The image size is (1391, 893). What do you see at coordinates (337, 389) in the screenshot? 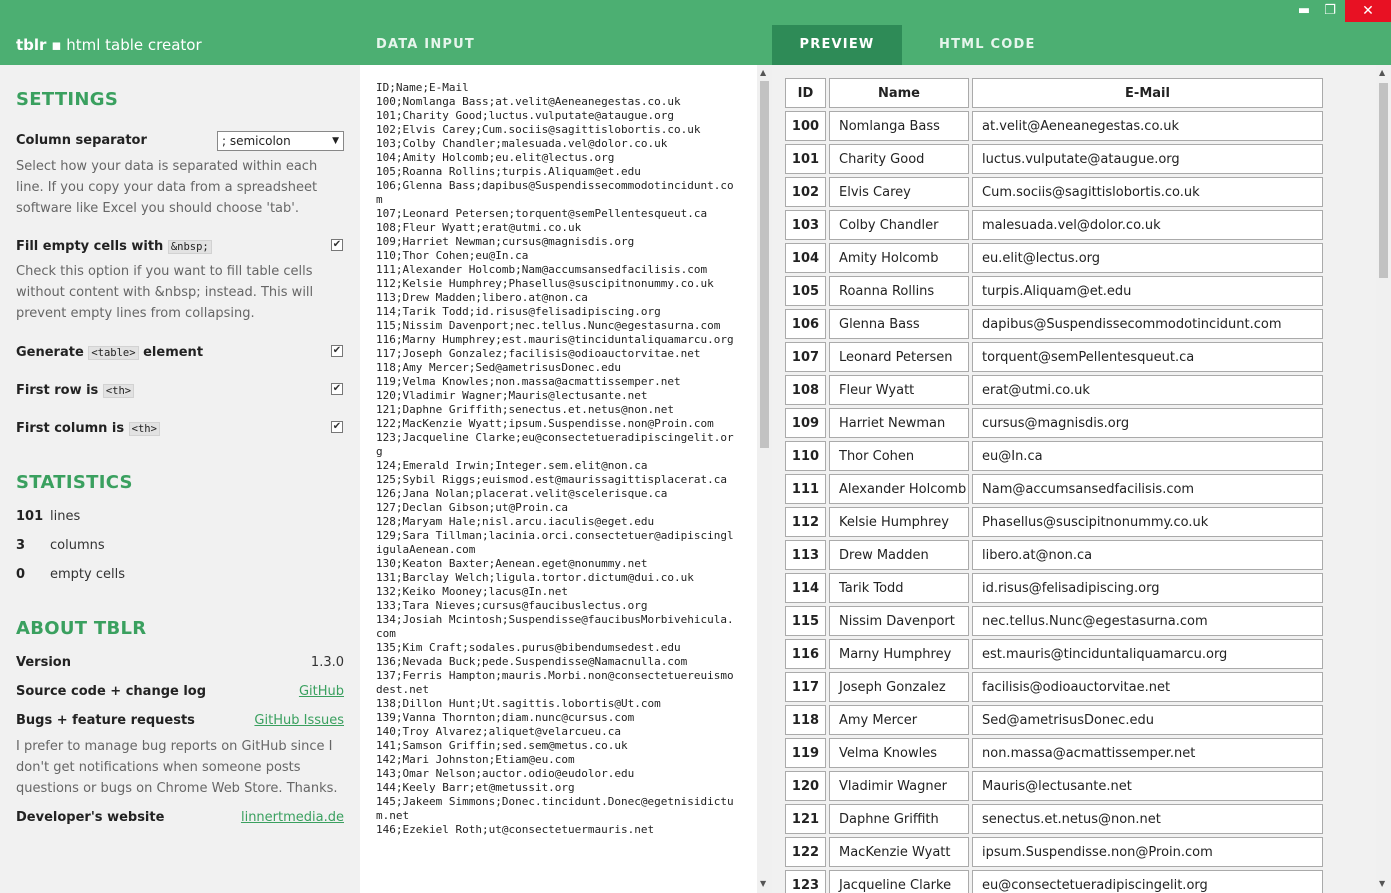
I see `first-row-checkbox: ✔` at bounding box center [337, 389].